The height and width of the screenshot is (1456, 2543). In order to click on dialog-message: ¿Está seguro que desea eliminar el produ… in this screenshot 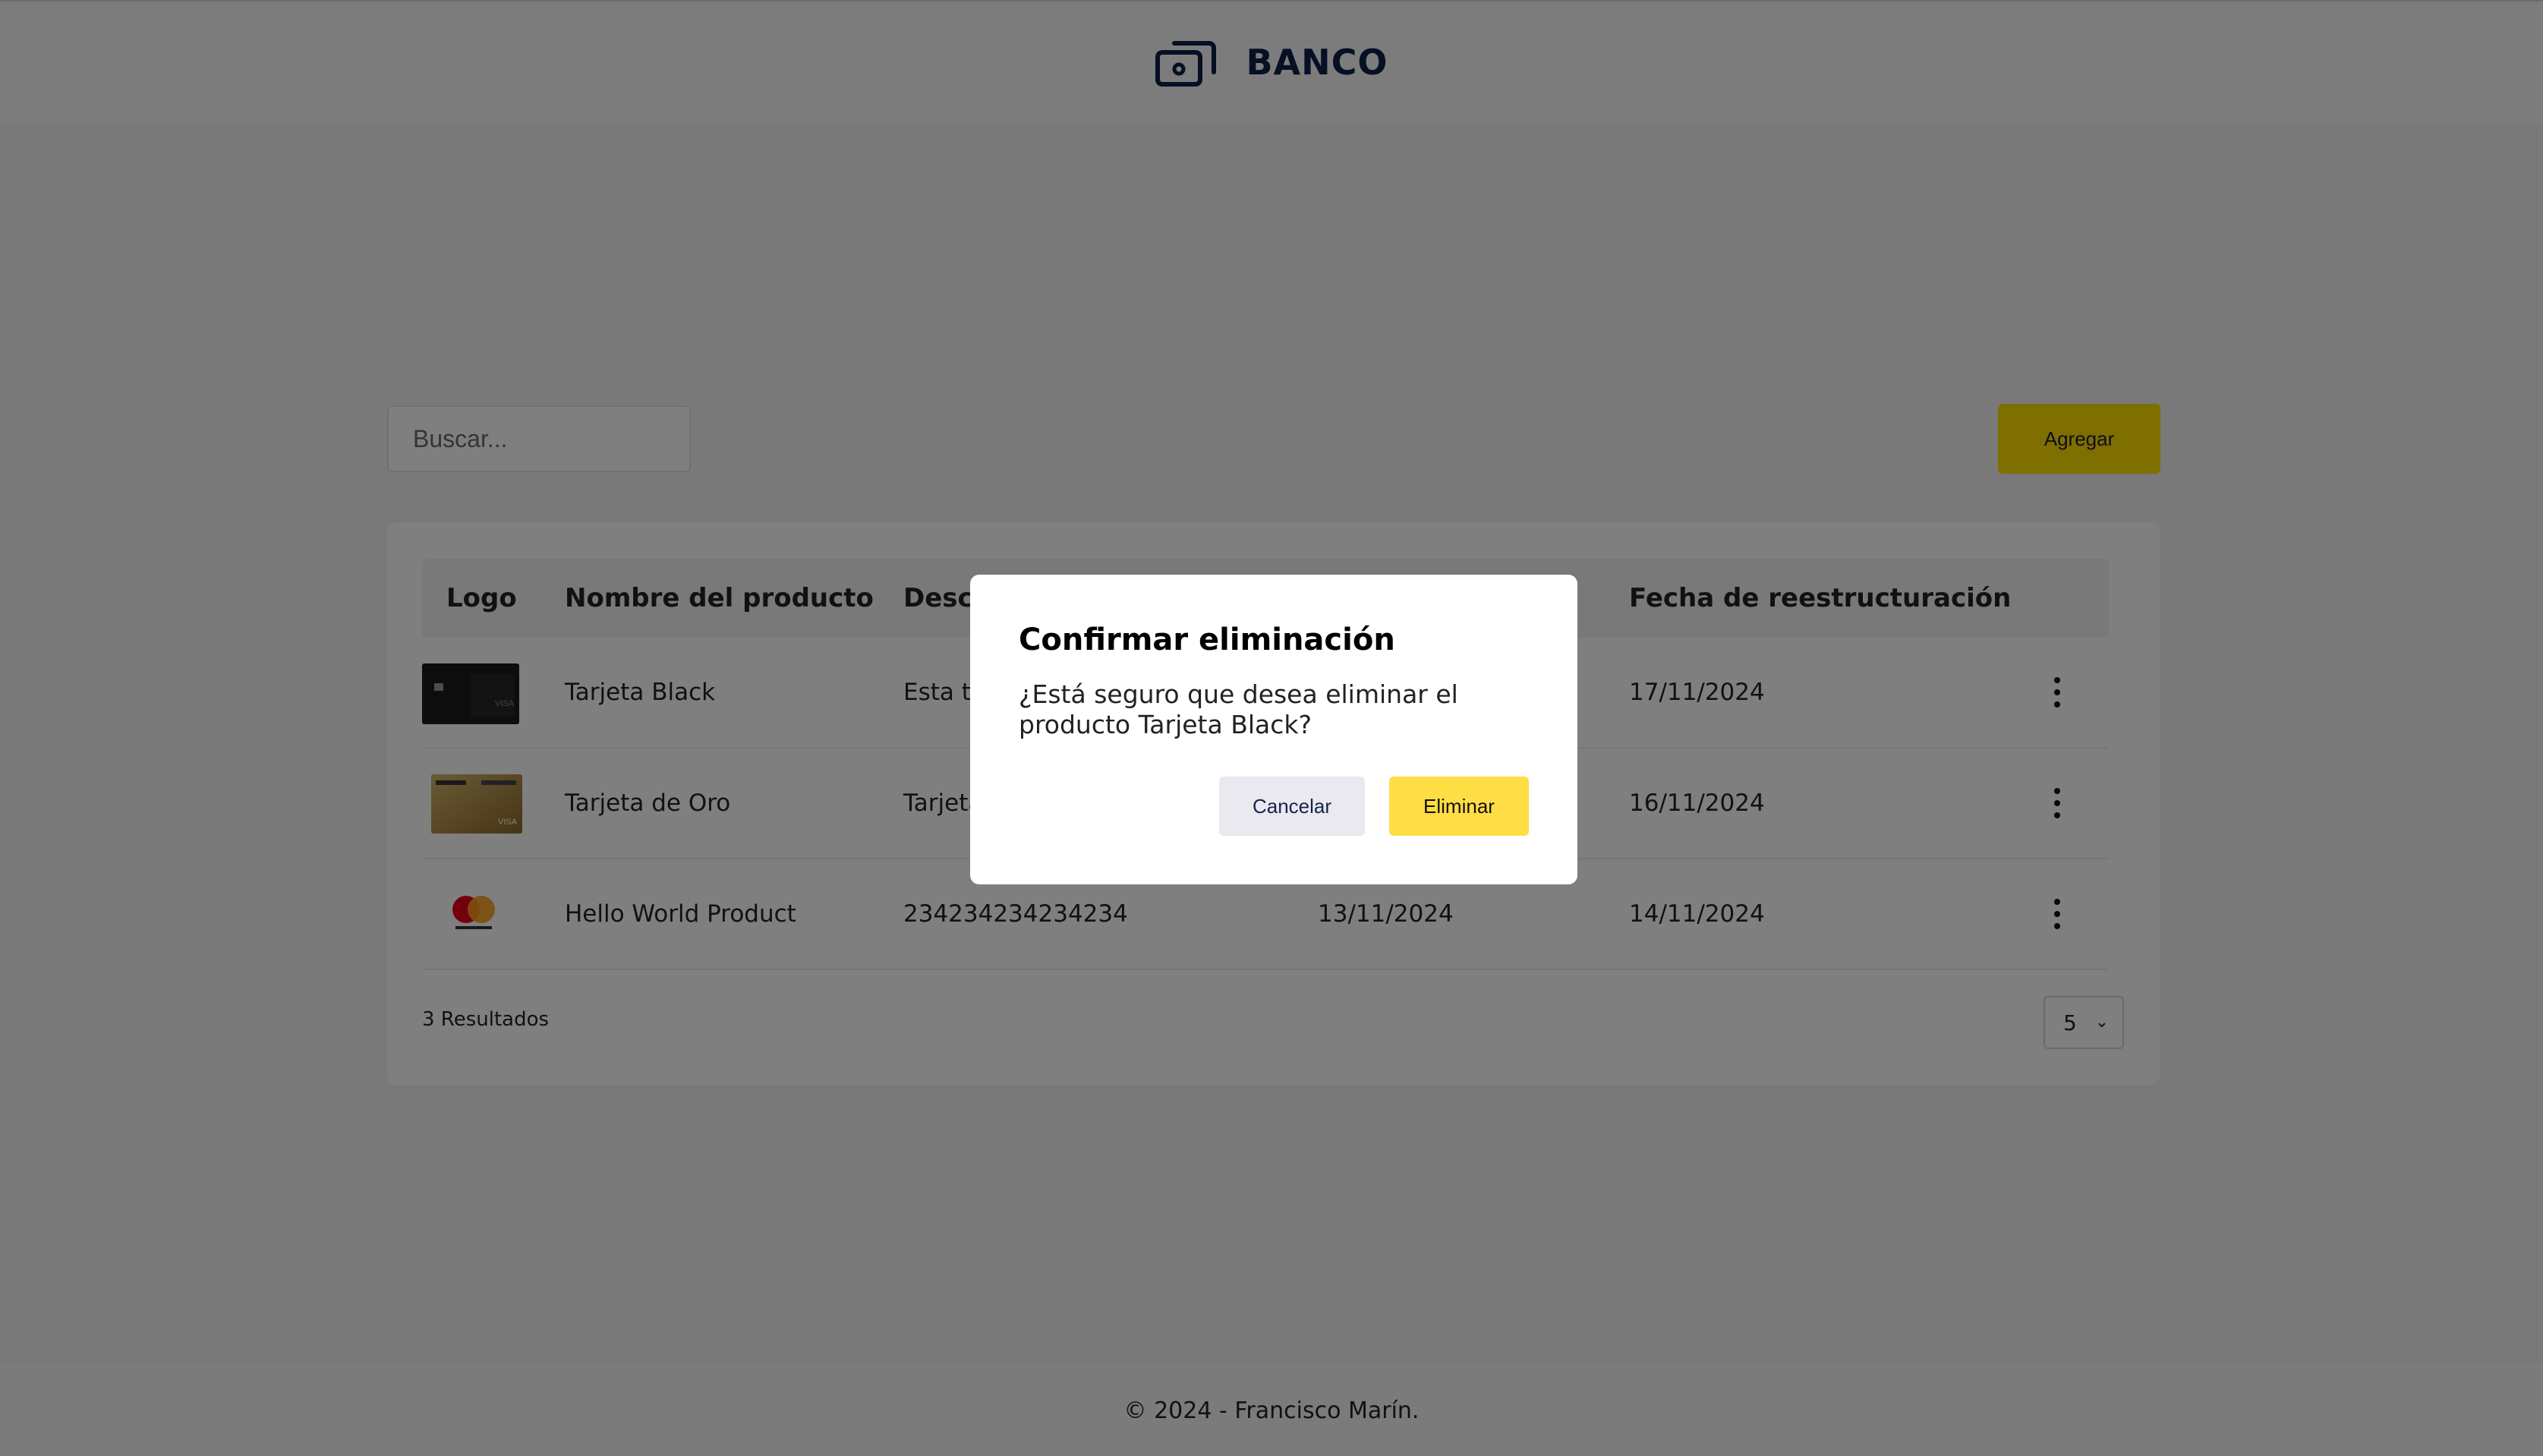, I will do `click(1239, 709)`.